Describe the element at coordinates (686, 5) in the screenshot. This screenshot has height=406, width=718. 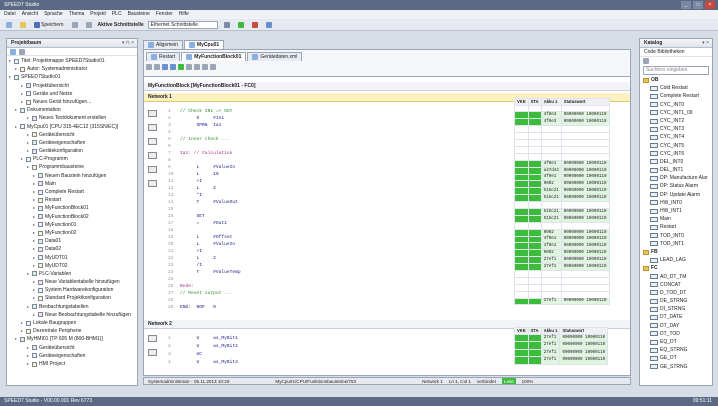
I see `minimize-button: _` at that location.